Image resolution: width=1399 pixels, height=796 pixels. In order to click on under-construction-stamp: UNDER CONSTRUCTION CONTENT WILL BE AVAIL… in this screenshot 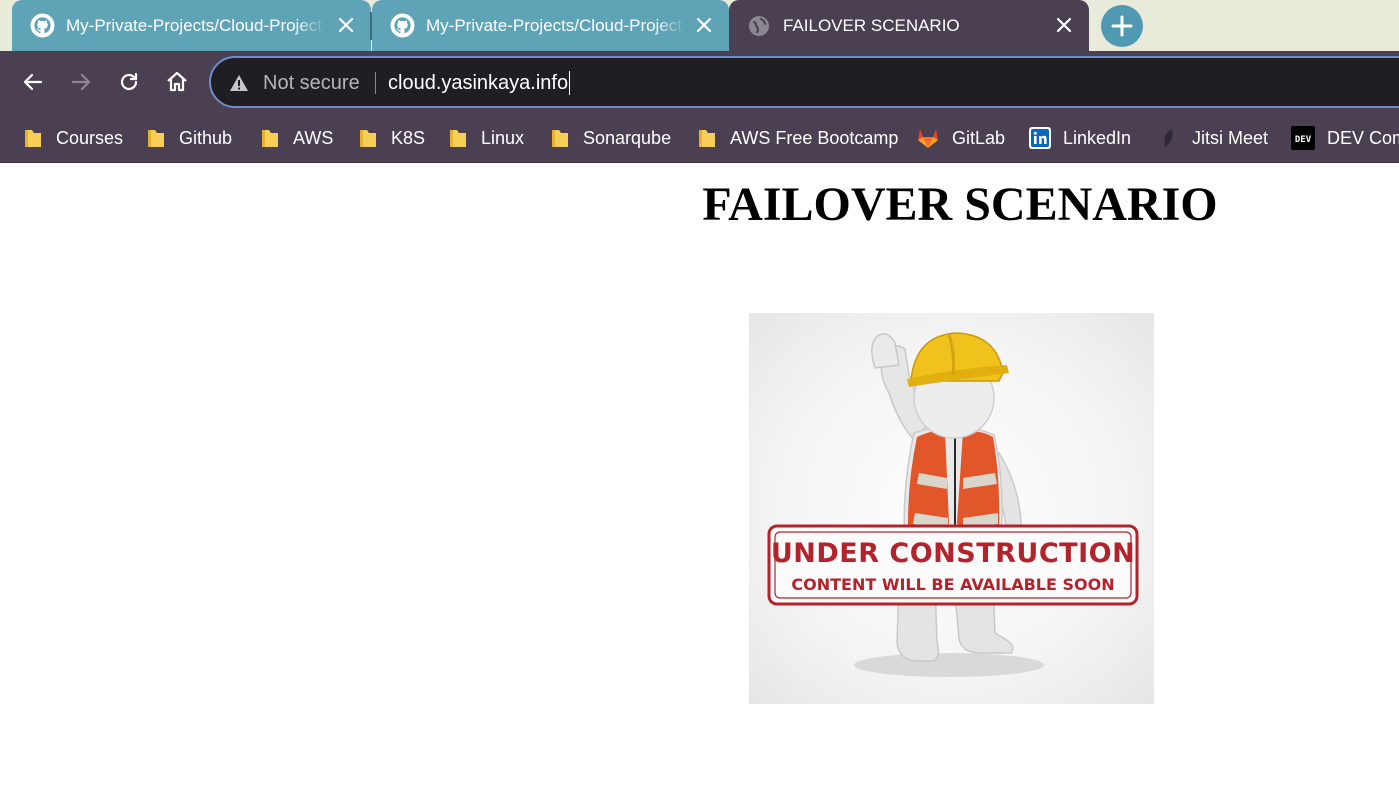, I will do `click(953, 565)`.